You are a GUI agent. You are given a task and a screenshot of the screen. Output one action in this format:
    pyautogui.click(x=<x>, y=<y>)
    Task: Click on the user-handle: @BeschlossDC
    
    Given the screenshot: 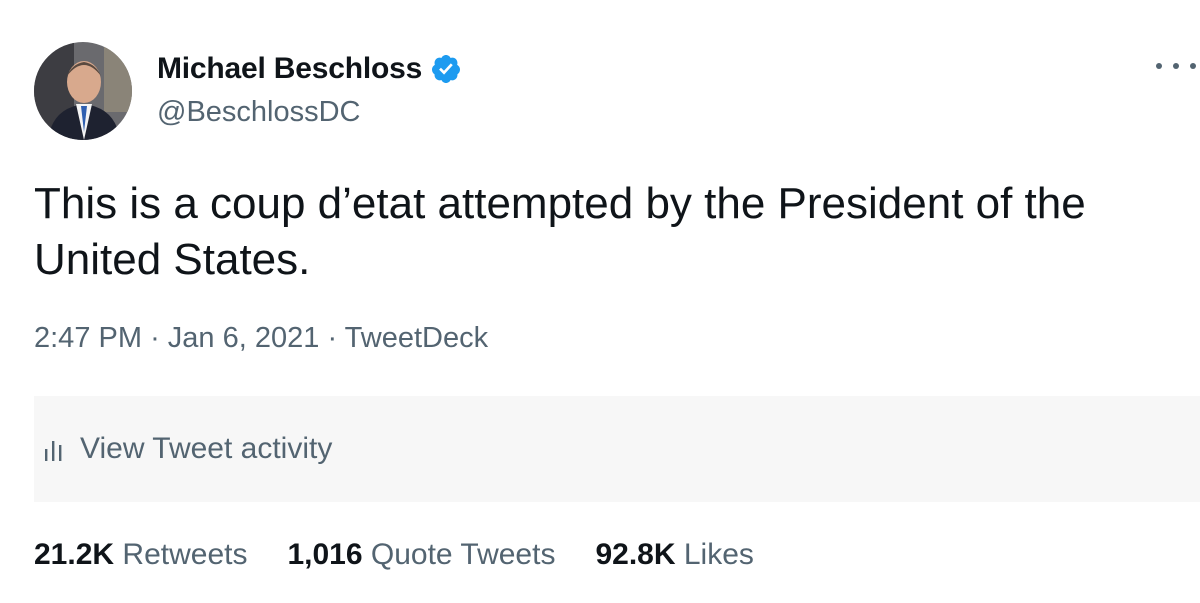 What is the action you would take?
    pyautogui.click(x=259, y=112)
    